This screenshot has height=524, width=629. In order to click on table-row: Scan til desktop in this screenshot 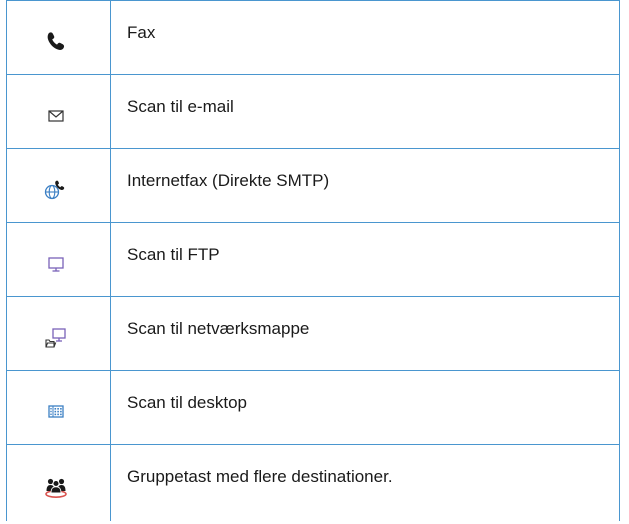, I will do `click(313, 407)`.